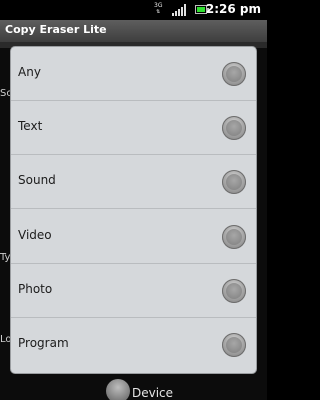 The image size is (320, 400). What do you see at coordinates (133, 74) in the screenshot?
I see `option-any: Any` at bounding box center [133, 74].